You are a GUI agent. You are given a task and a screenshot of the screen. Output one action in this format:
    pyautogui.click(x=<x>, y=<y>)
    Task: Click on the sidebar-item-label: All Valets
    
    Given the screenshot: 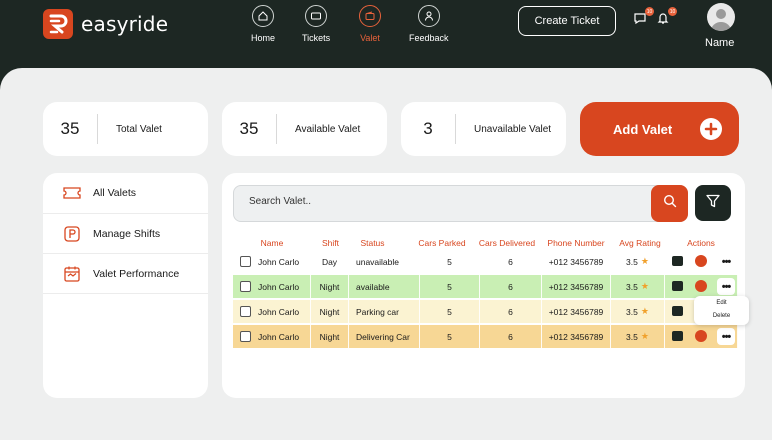 What is the action you would take?
    pyautogui.click(x=114, y=193)
    